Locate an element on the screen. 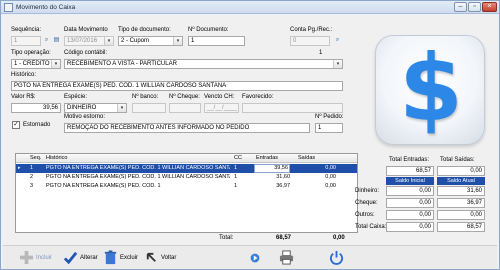 The height and width of the screenshot is (270, 500). tipo-documento-label: Tipo de documento: is located at coordinates (144, 30).